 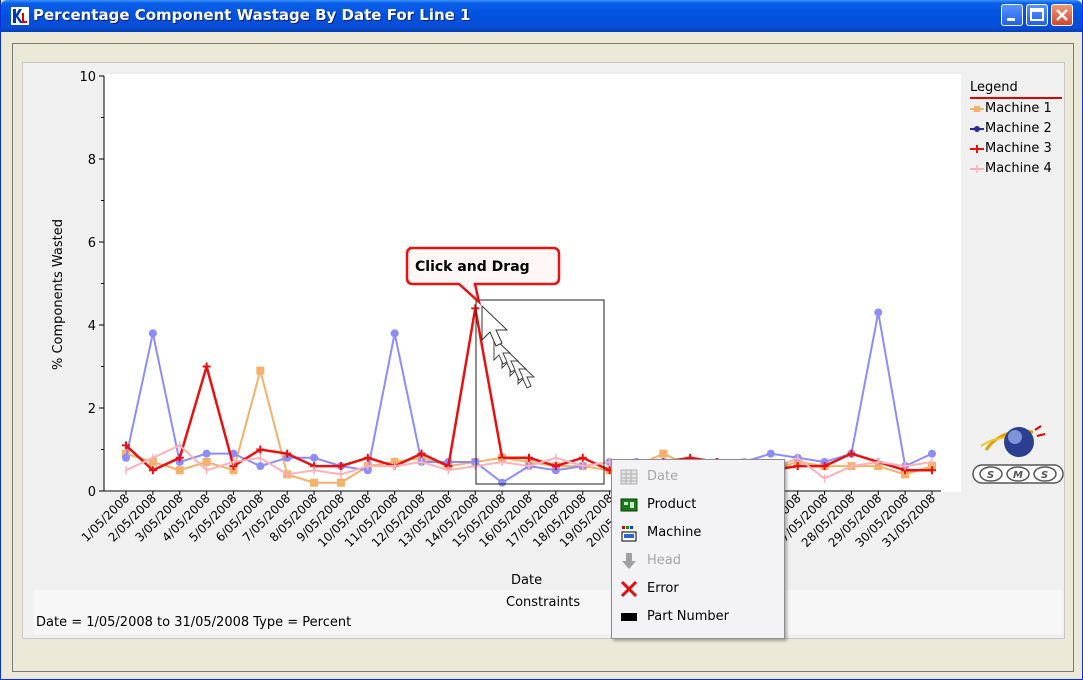 What do you see at coordinates (92, 409) in the screenshot?
I see `y-tick-label: 2` at bounding box center [92, 409].